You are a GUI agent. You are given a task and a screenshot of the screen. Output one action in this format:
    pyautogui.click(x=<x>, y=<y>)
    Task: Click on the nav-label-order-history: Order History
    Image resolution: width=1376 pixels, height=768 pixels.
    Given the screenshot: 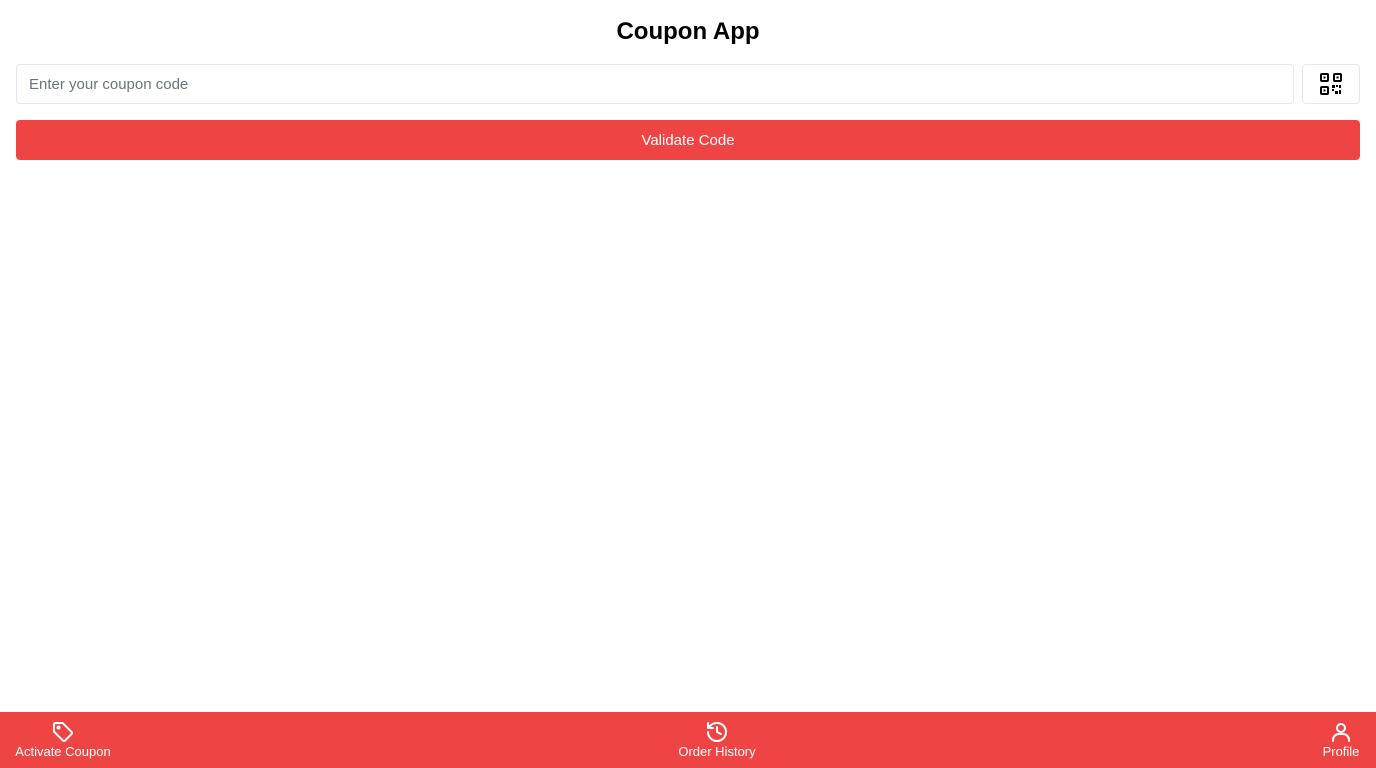 What is the action you would take?
    pyautogui.click(x=717, y=751)
    